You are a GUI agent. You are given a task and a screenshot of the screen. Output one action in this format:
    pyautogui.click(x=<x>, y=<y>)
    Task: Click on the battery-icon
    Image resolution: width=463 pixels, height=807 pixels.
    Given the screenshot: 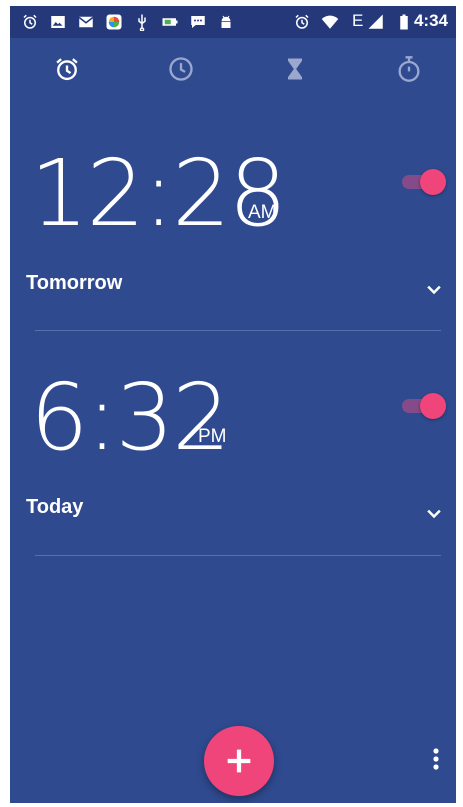 What is the action you would take?
    pyautogui.click(x=404, y=22)
    